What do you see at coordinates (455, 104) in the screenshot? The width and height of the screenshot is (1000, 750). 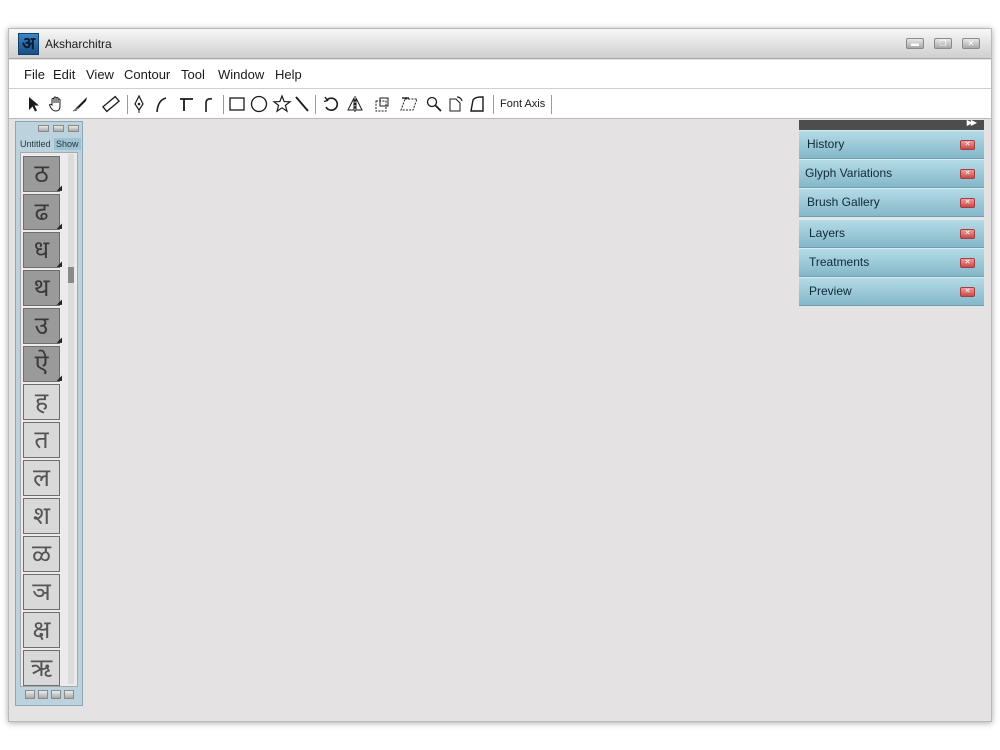 I see `rotate-point-icon` at bounding box center [455, 104].